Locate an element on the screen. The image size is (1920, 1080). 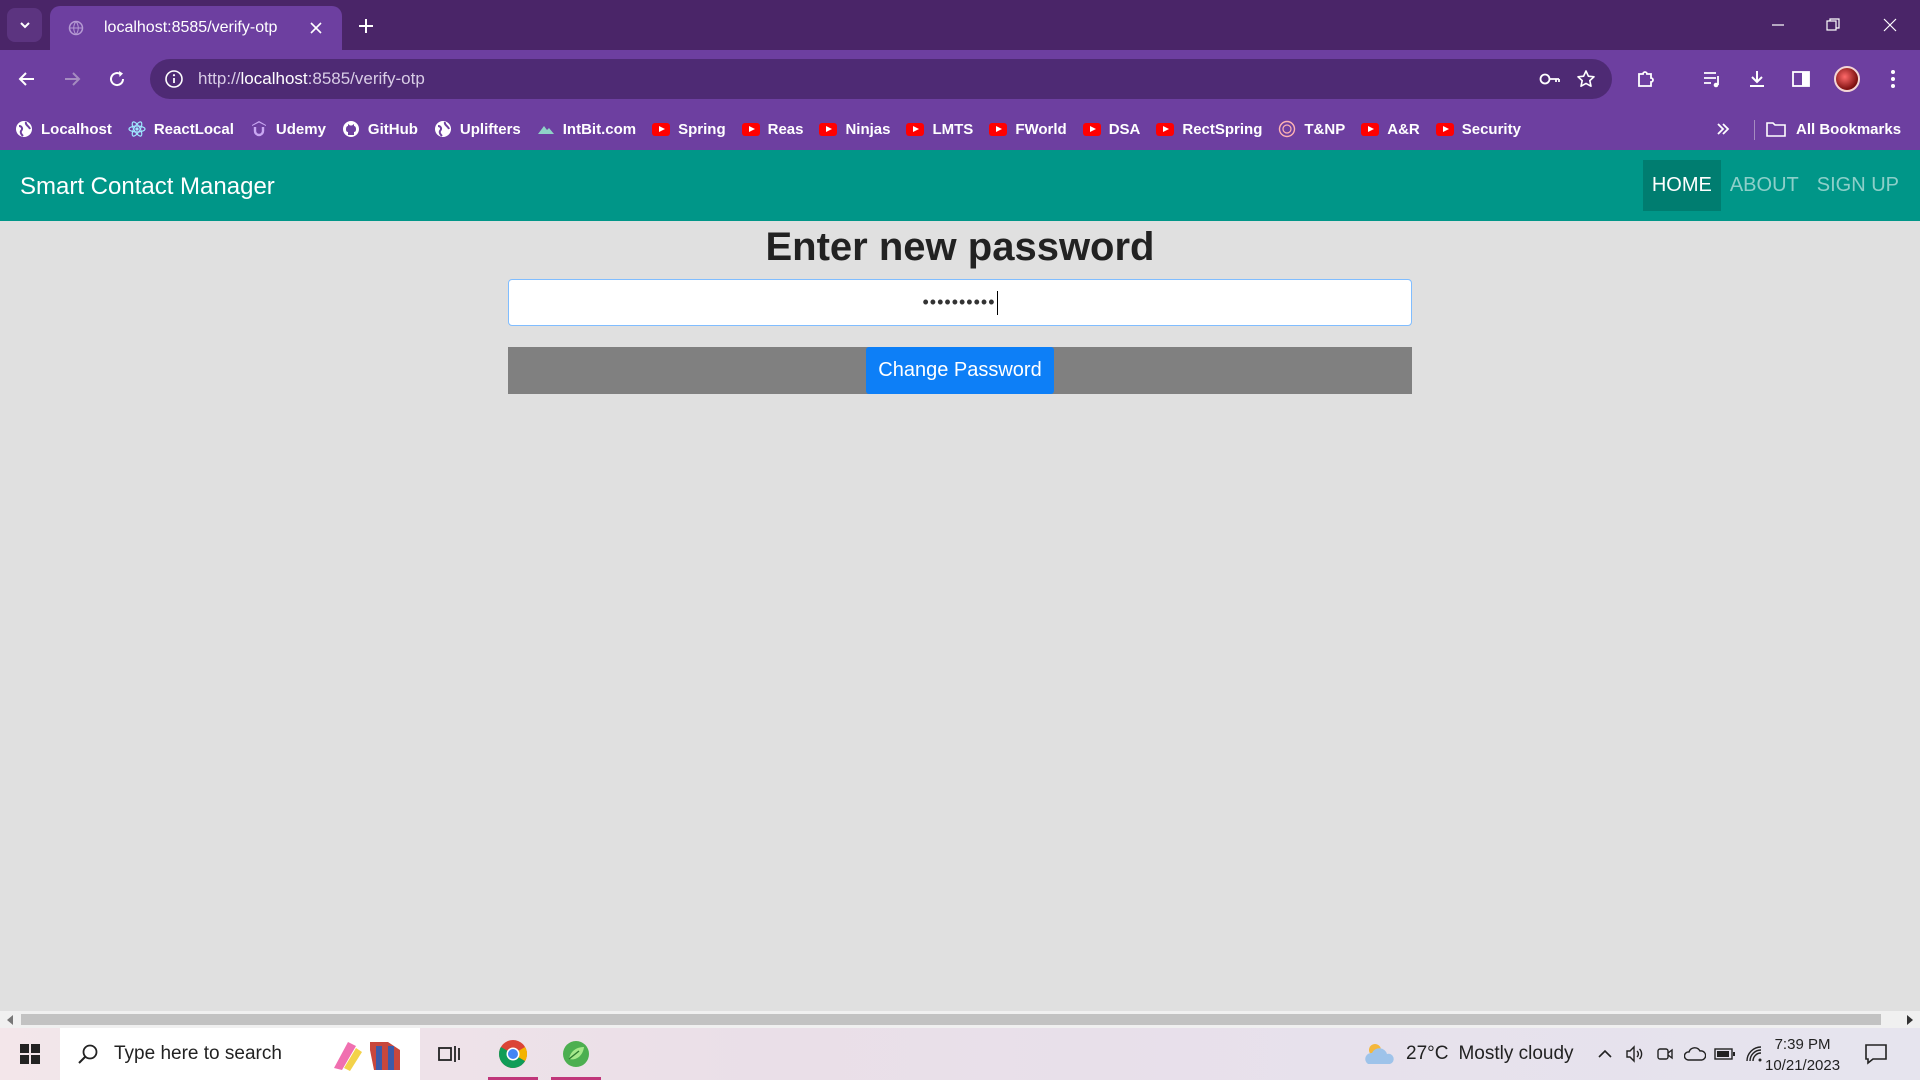
horizontal-scrollbar is located at coordinates (960, 1019).